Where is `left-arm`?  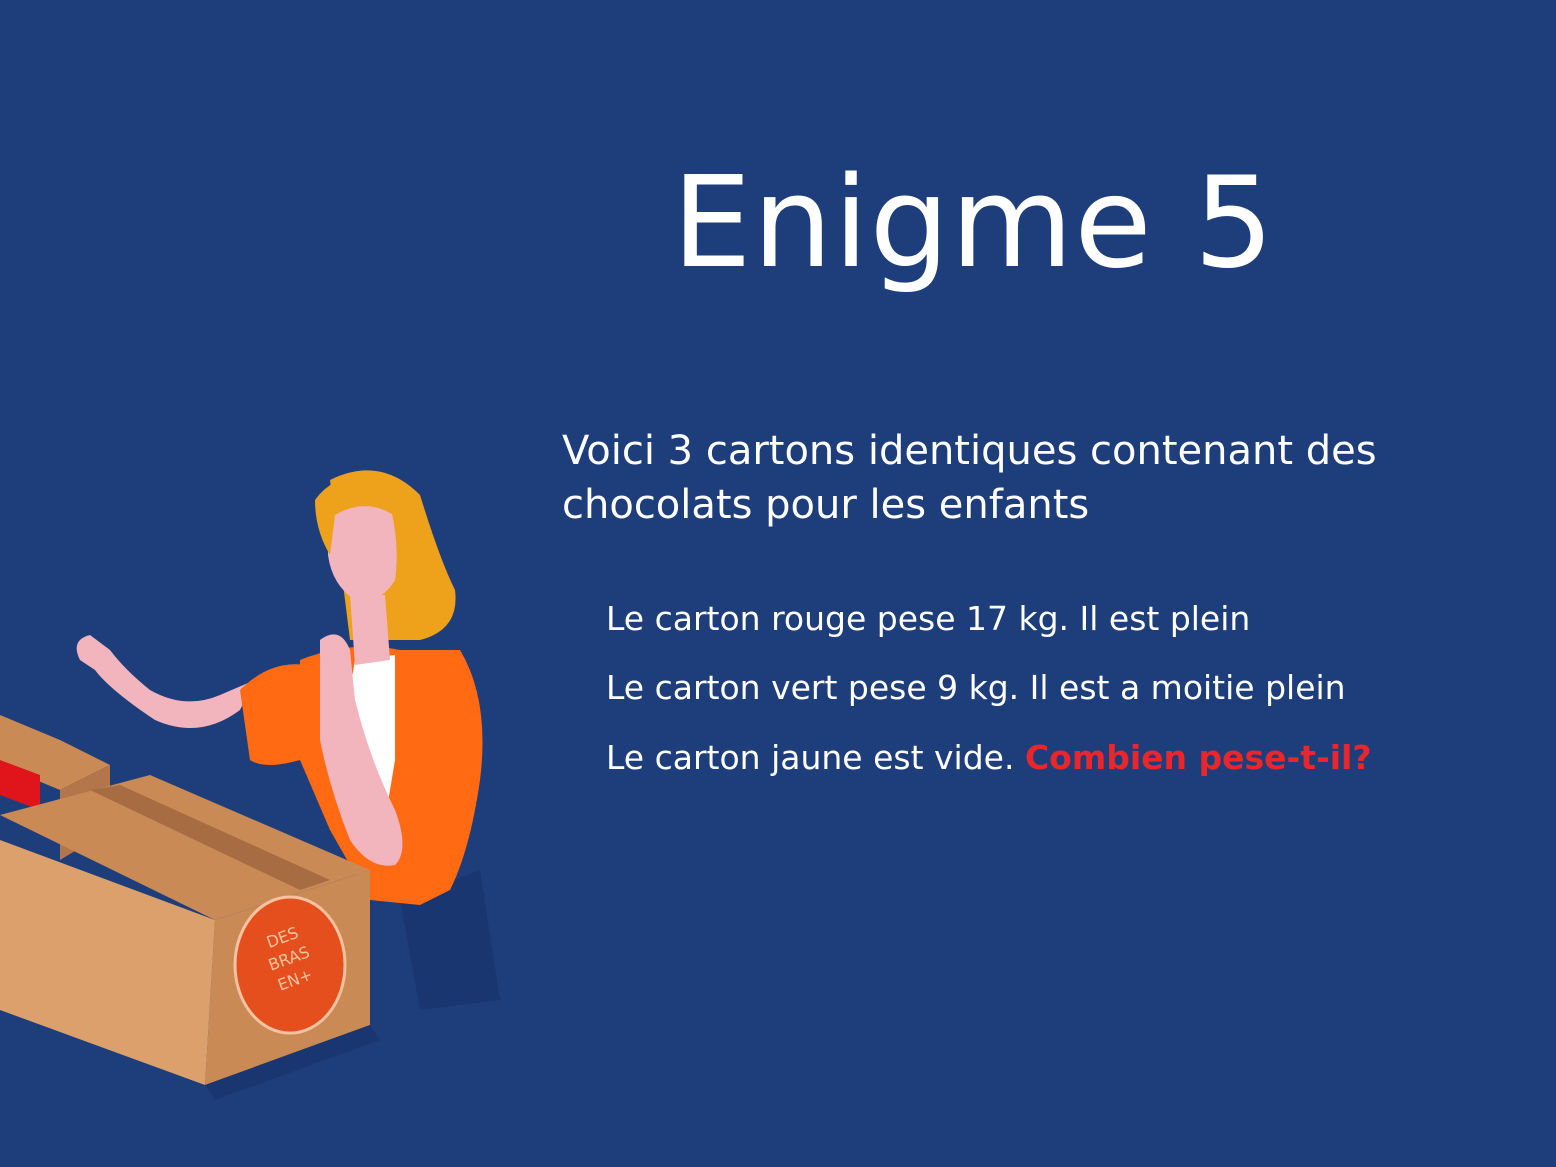
left-arm is located at coordinates (166, 681).